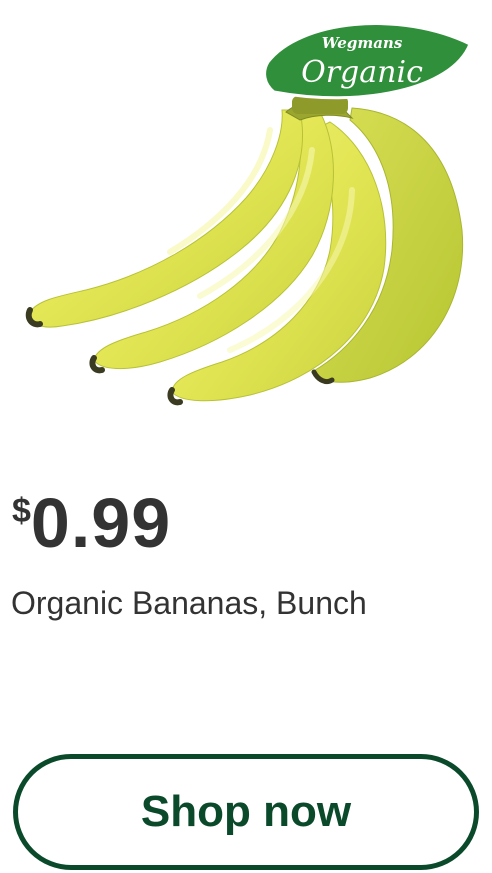  I want to click on badge-brand: Wegmans, so click(362, 43).